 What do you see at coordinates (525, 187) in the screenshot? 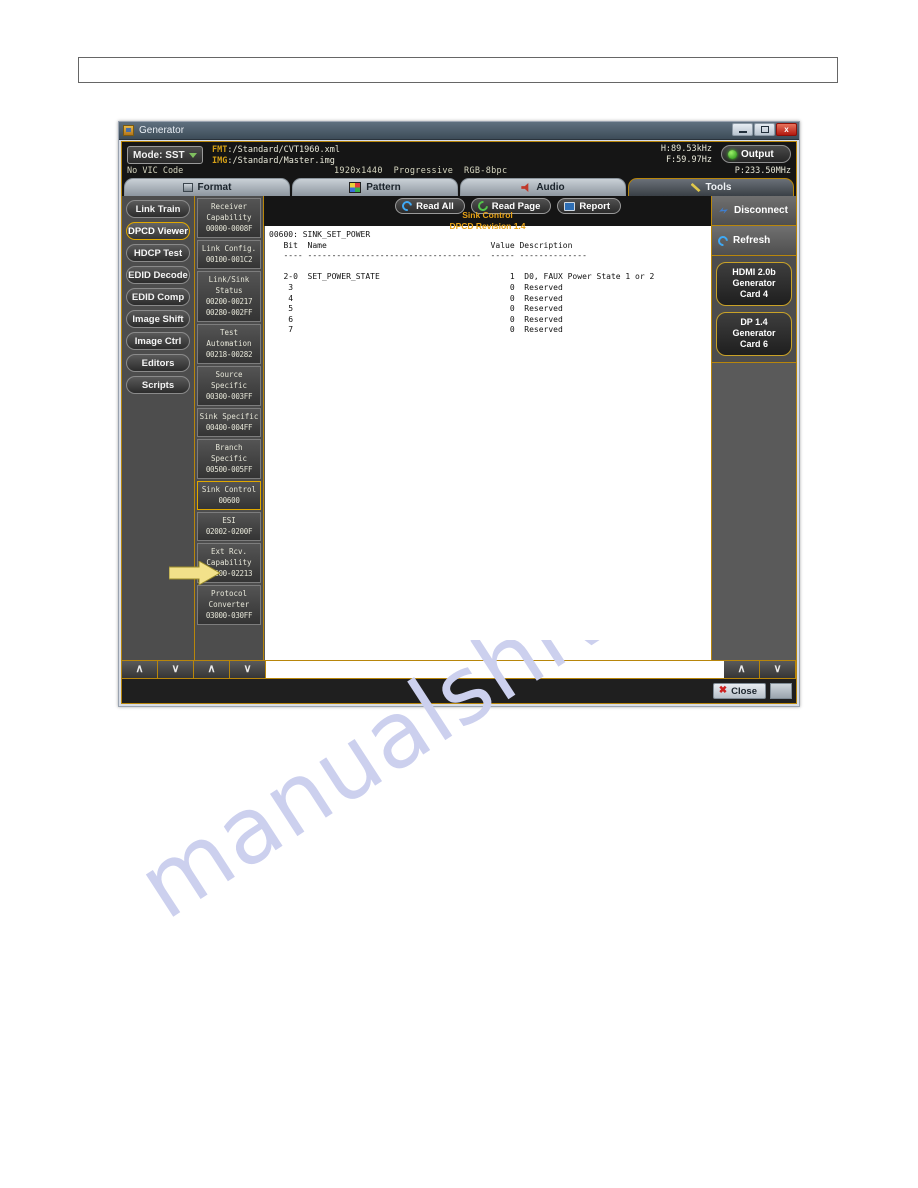
I see `speaker-icon` at bounding box center [525, 187].